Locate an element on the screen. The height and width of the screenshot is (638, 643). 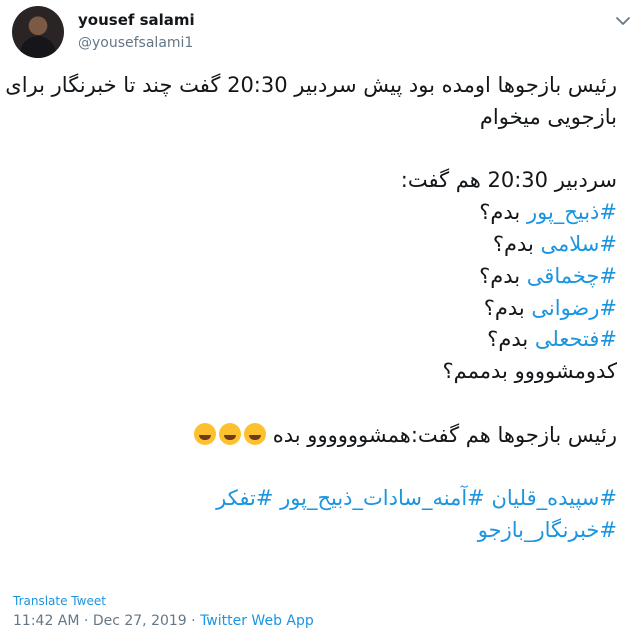
hashtags-line: #خبرنگار_بازجو is located at coordinates (317, 531).